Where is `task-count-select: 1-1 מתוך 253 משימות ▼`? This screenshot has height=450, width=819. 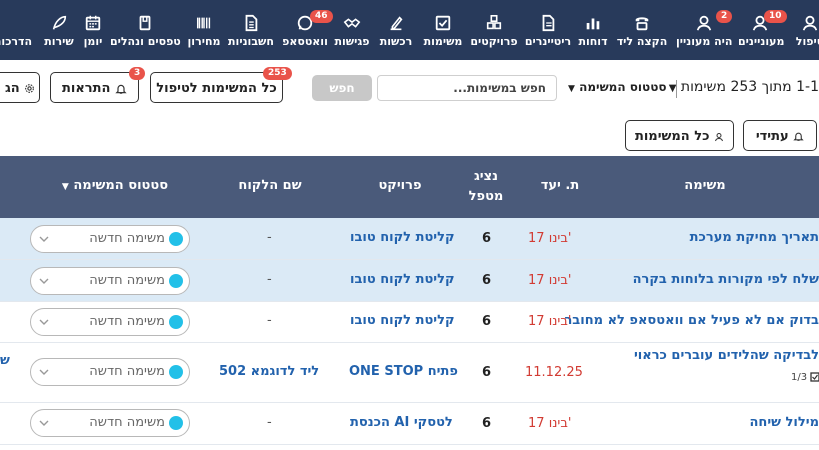 task-count-select: 1-1 מתוך 253 משימות ▼ is located at coordinates (744, 89).